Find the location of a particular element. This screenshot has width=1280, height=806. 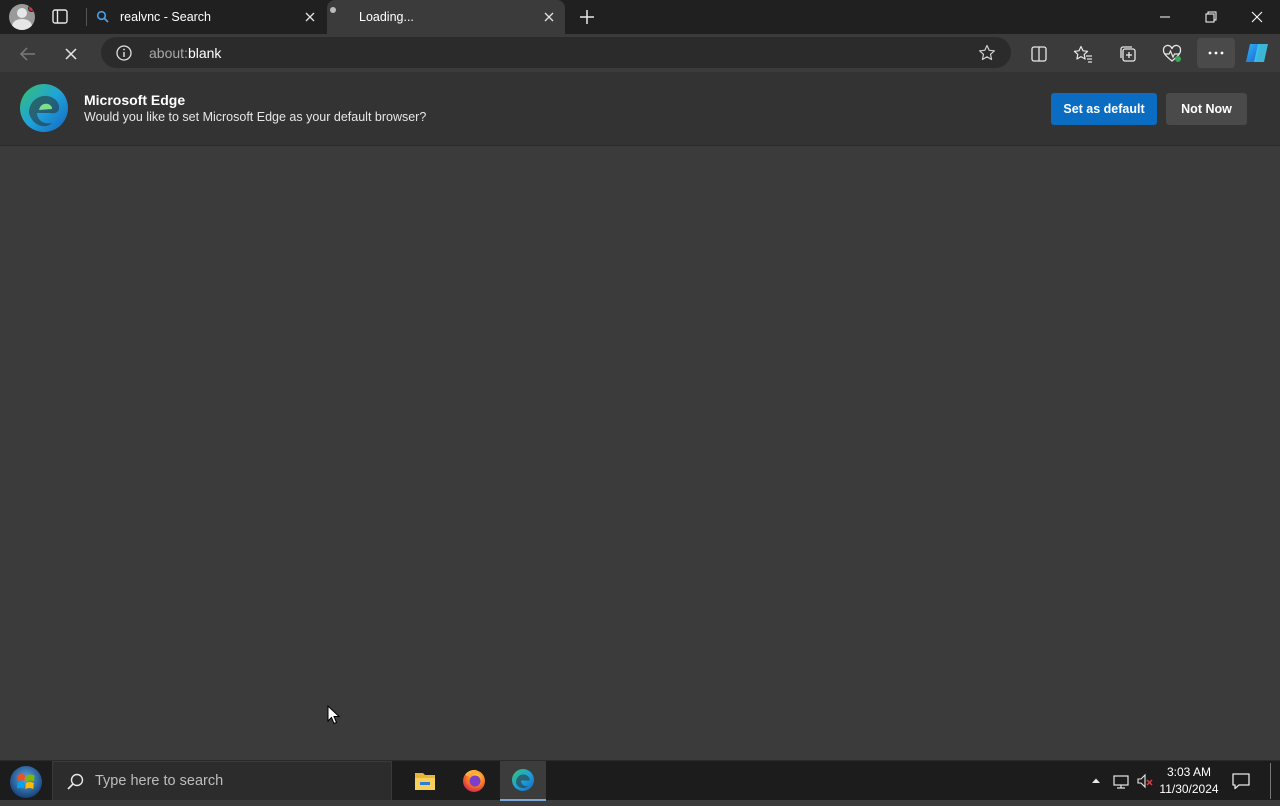

start-button-windows-icon is located at coordinates (26, 781).